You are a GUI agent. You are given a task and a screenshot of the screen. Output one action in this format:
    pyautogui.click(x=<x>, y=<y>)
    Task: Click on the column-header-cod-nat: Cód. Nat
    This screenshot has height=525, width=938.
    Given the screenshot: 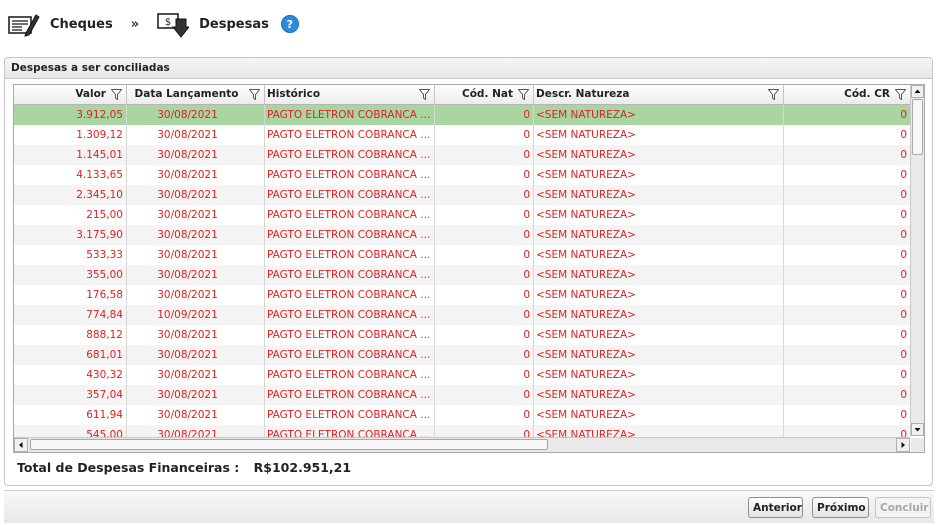 What is the action you would take?
    pyautogui.click(x=484, y=94)
    